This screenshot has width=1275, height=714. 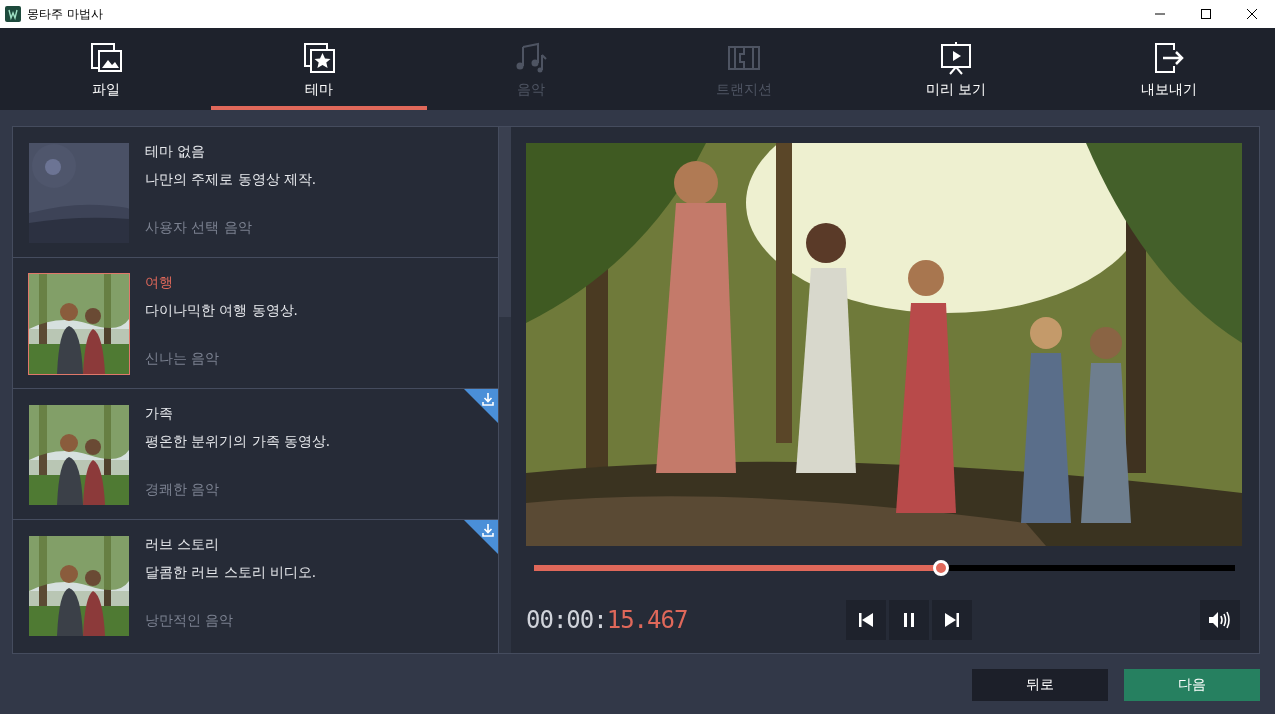 What do you see at coordinates (1252, 14) in the screenshot?
I see `close-icon` at bounding box center [1252, 14].